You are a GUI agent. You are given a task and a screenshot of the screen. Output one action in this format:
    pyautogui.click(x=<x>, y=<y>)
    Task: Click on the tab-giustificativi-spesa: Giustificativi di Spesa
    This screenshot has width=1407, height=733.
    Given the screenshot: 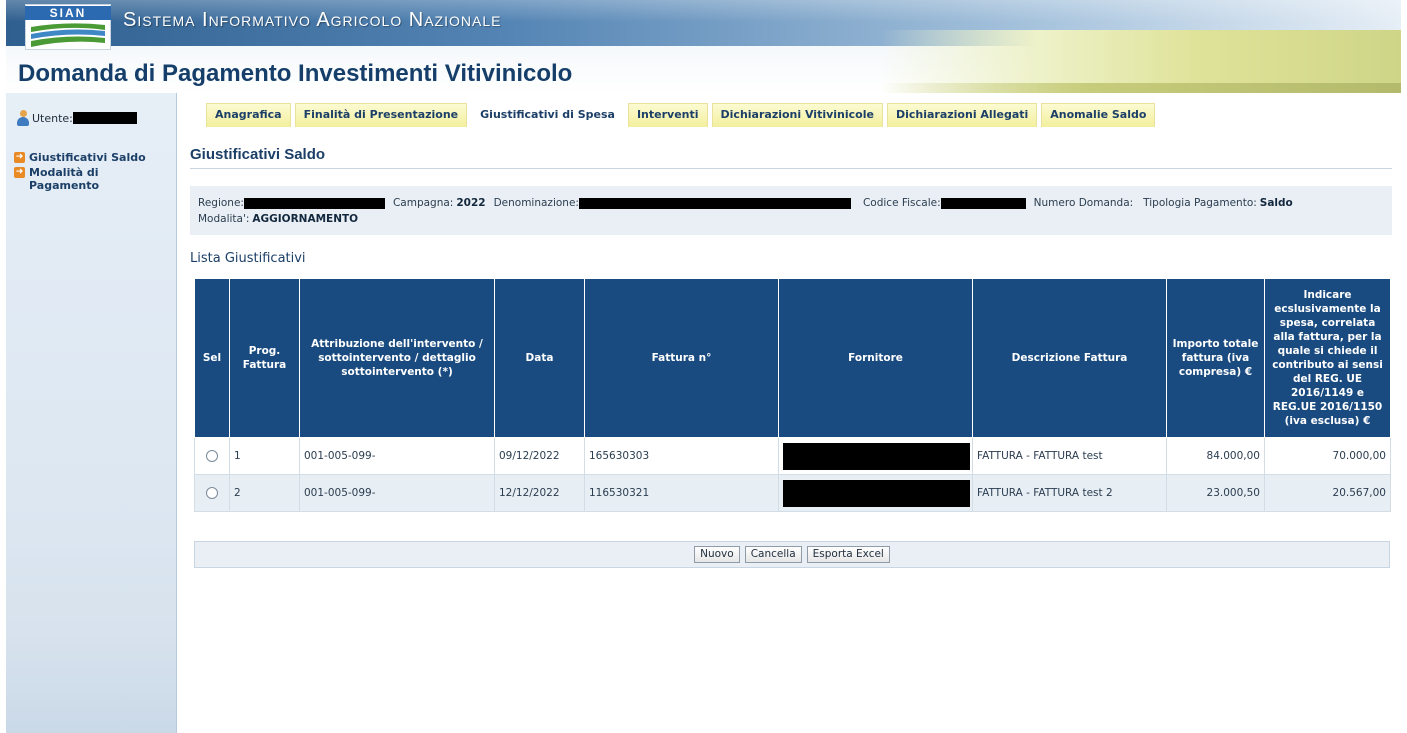 What is the action you would take?
    pyautogui.click(x=547, y=115)
    